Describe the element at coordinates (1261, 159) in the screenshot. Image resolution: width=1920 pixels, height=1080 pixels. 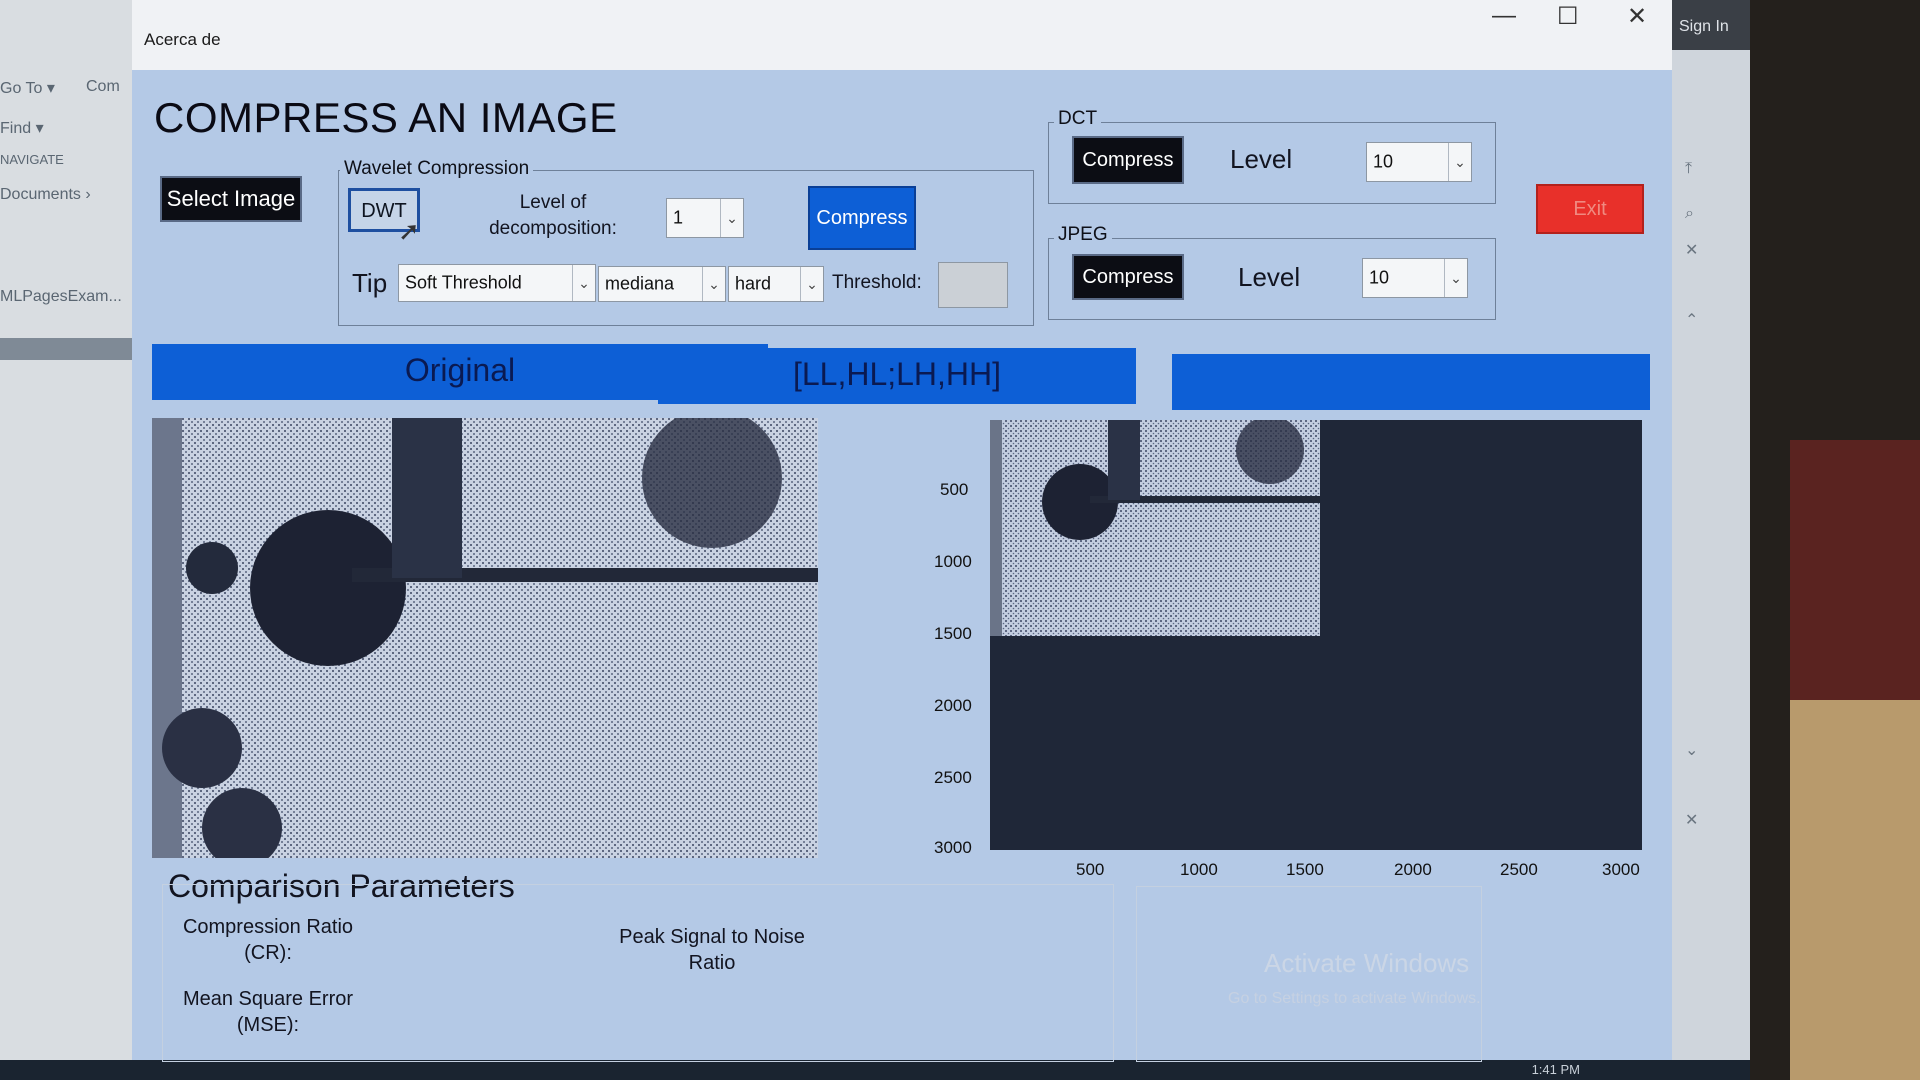
I see `dct-level-label: Level` at that location.